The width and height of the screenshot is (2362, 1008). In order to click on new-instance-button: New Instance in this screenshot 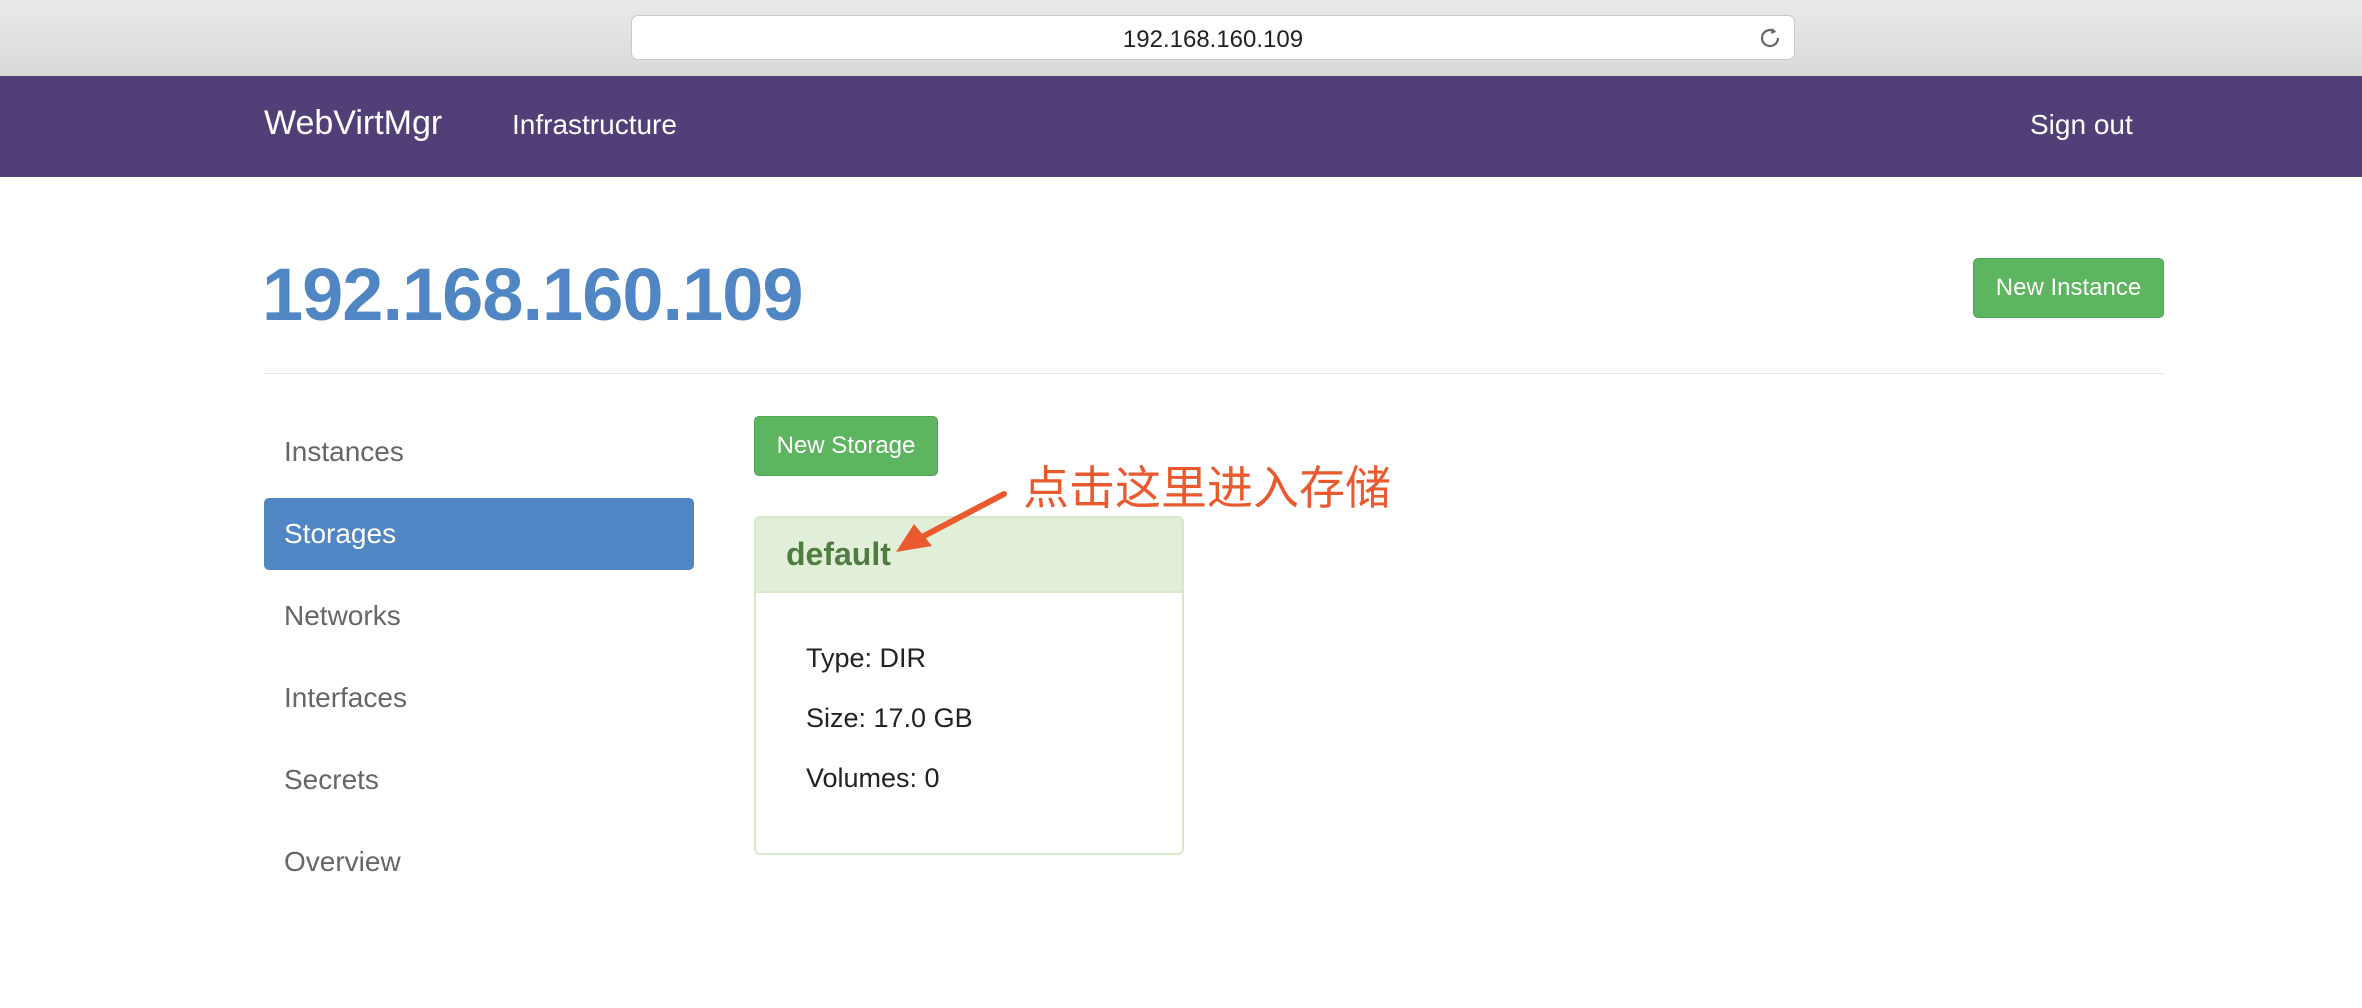, I will do `click(2068, 288)`.